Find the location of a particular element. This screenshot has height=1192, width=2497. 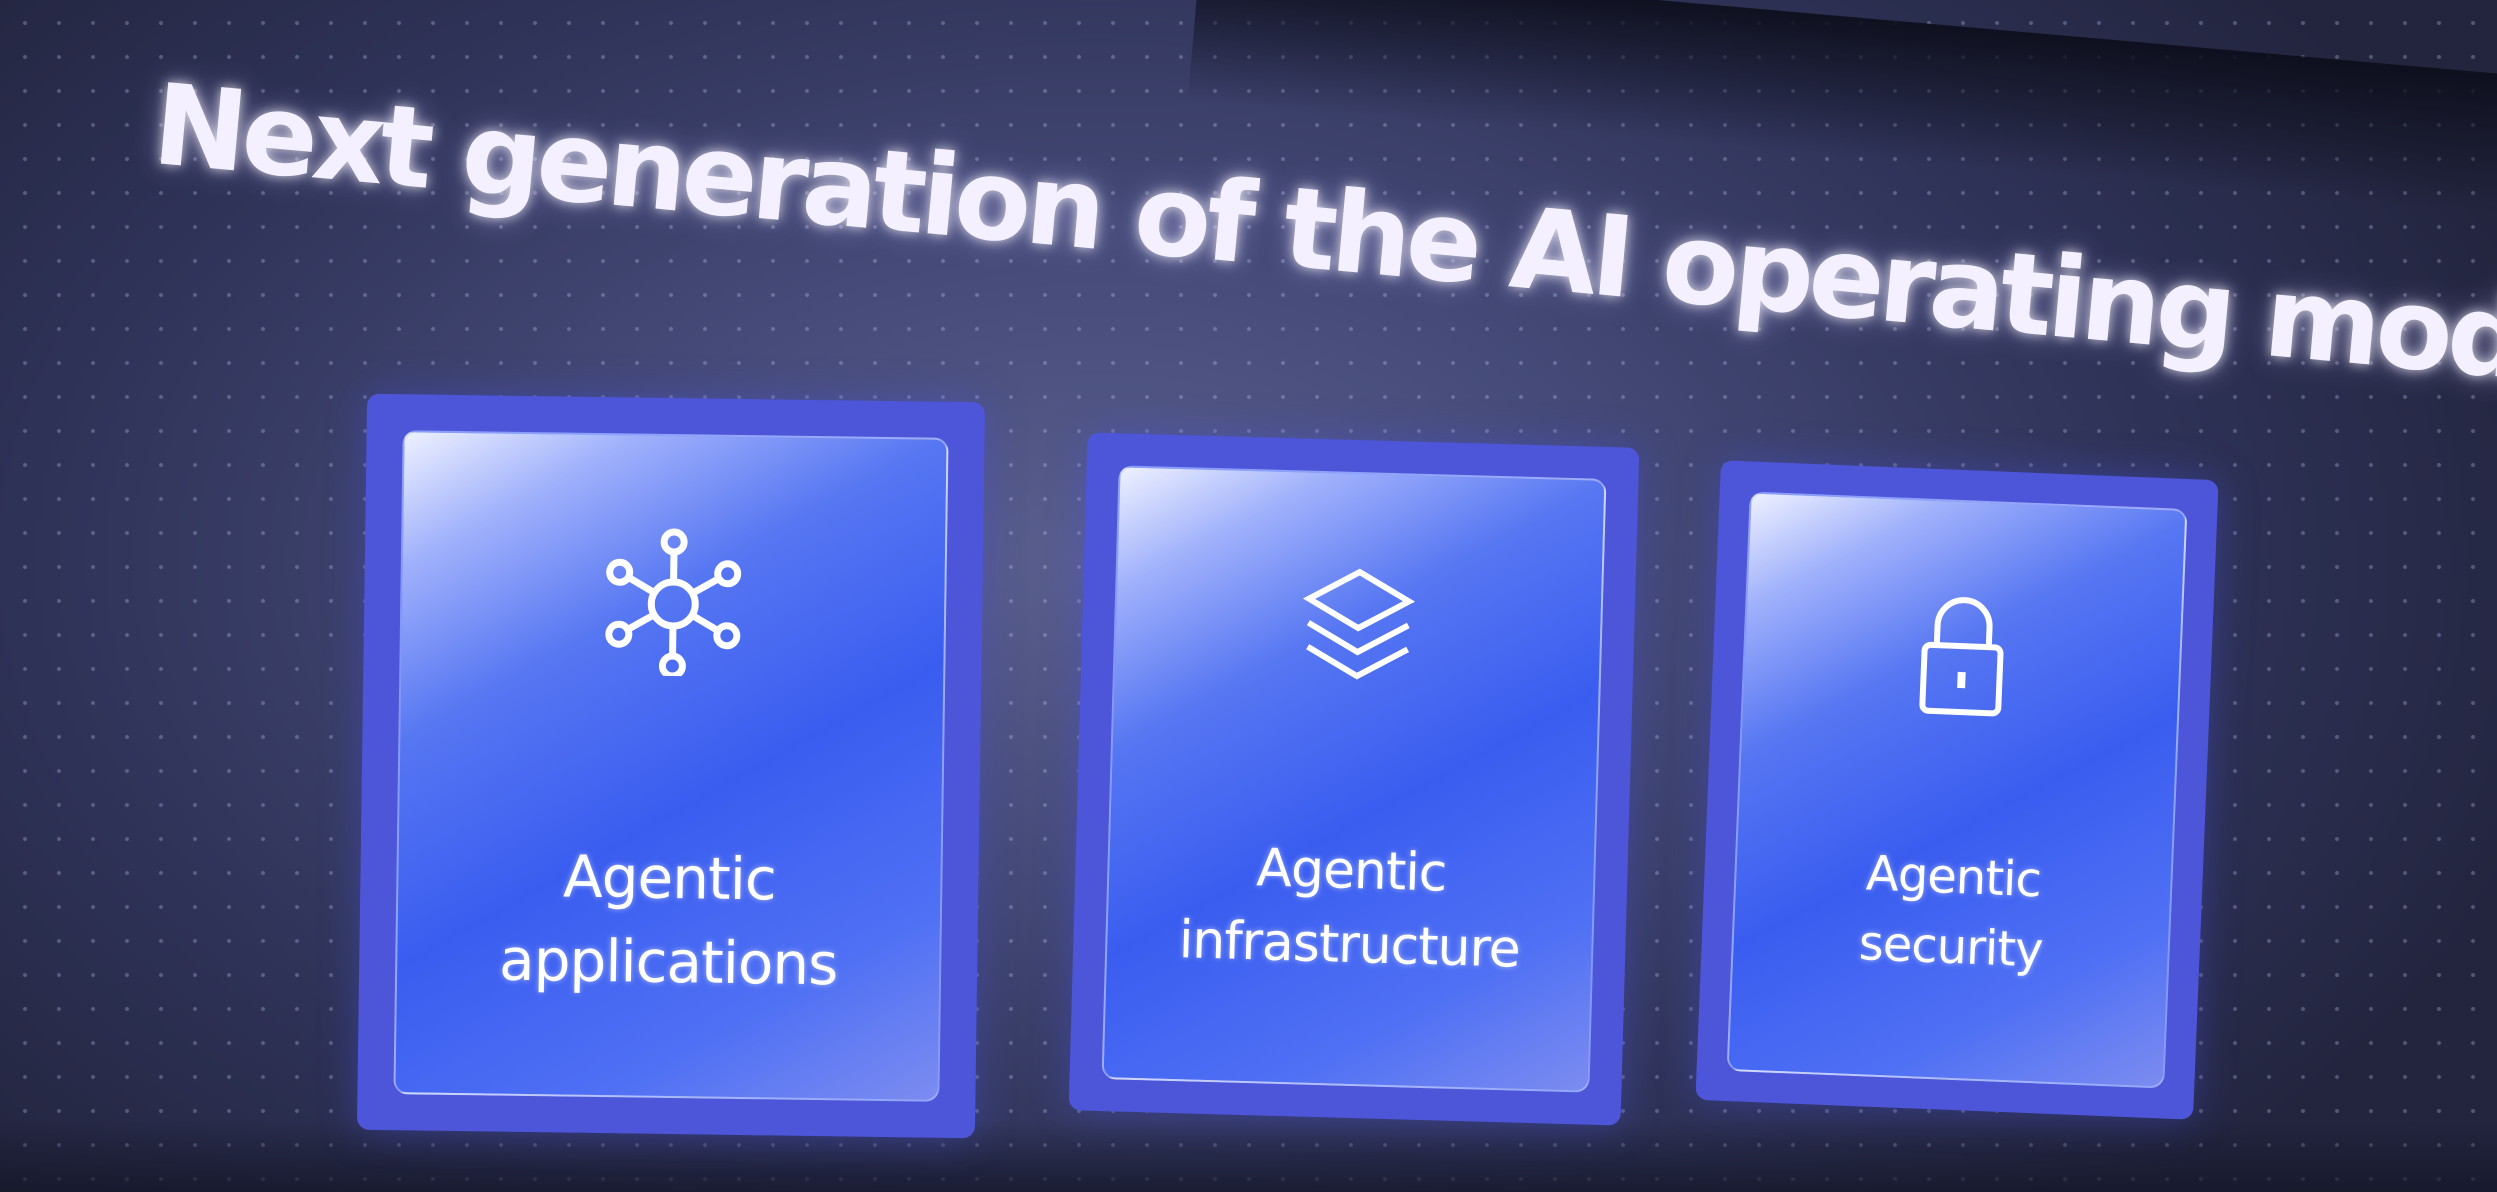

card-agentic-security: Agentic security is located at coordinates (1957, 790).